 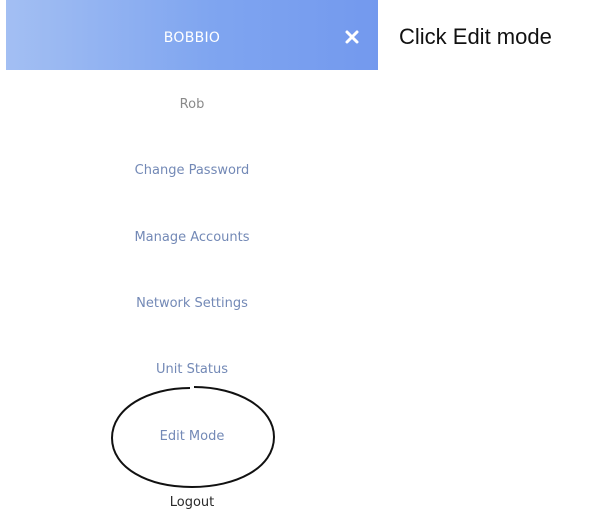 What do you see at coordinates (192, 237) in the screenshot?
I see `menu-item-manage-accounts: Manage Accounts` at bounding box center [192, 237].